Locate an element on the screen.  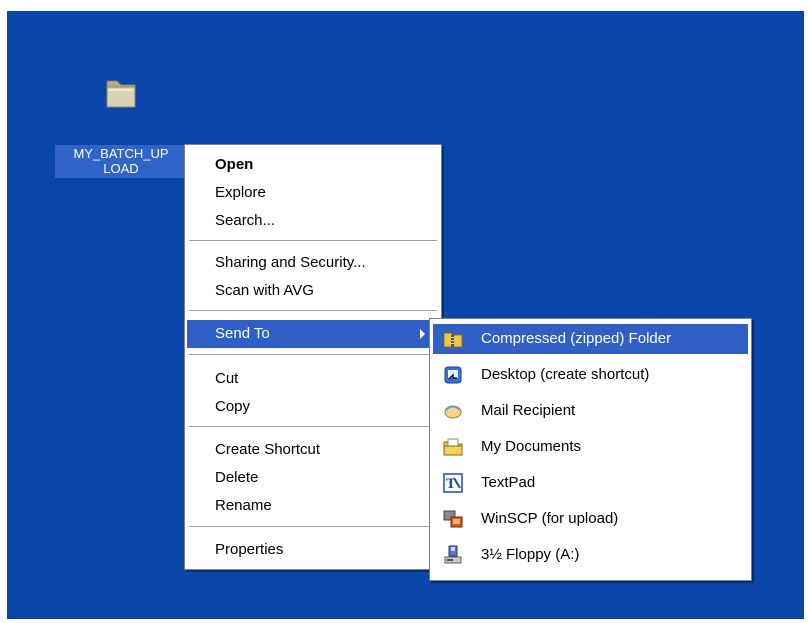
send-to-compressed-folder-label: Compressed (zipped) Folder is located at coordinates (576, 338).